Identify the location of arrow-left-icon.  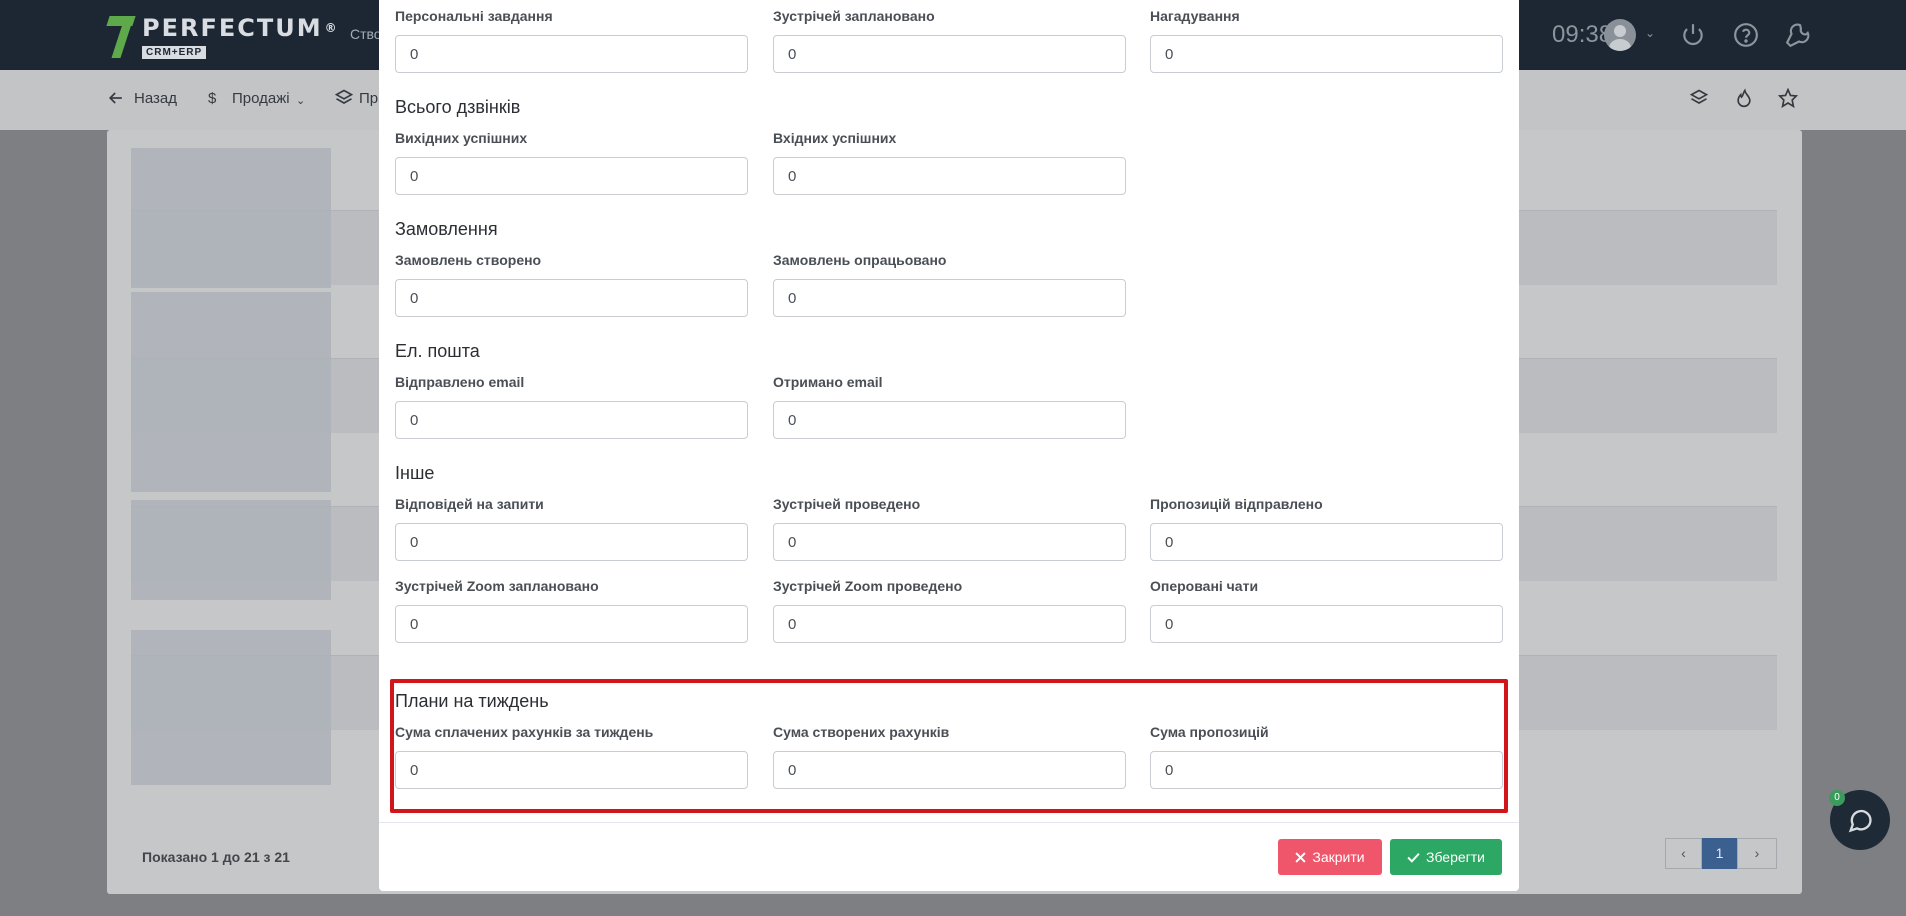
(115, 98).